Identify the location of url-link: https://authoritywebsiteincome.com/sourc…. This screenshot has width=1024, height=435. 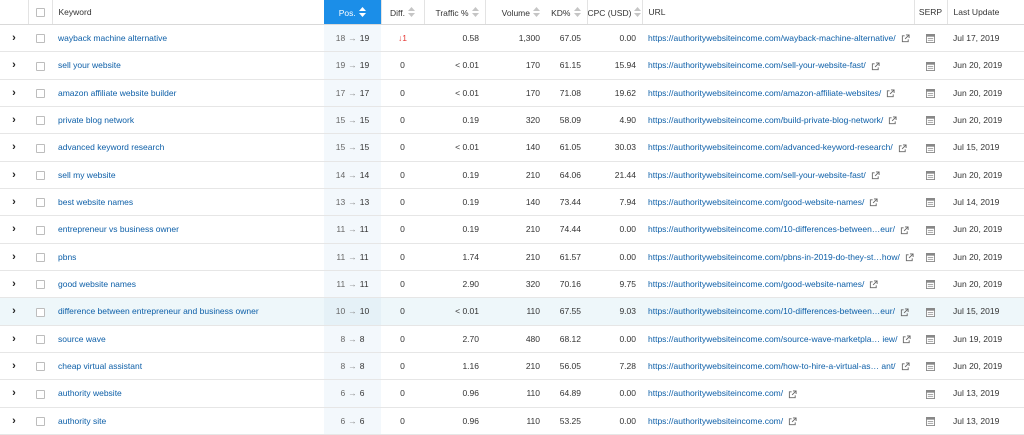
(772, 339).